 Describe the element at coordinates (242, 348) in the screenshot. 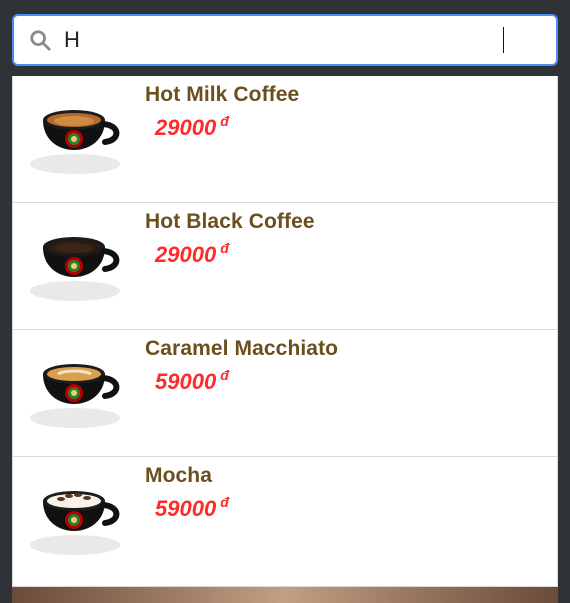

I see `product-name: Caramel Macchiato` at that location.